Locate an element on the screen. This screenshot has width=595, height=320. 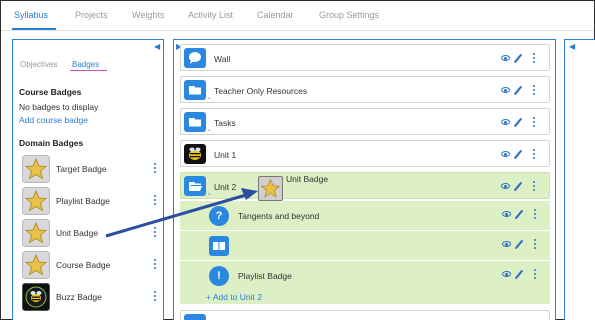
row-title: Tasks is located at coordinates (225, 123).